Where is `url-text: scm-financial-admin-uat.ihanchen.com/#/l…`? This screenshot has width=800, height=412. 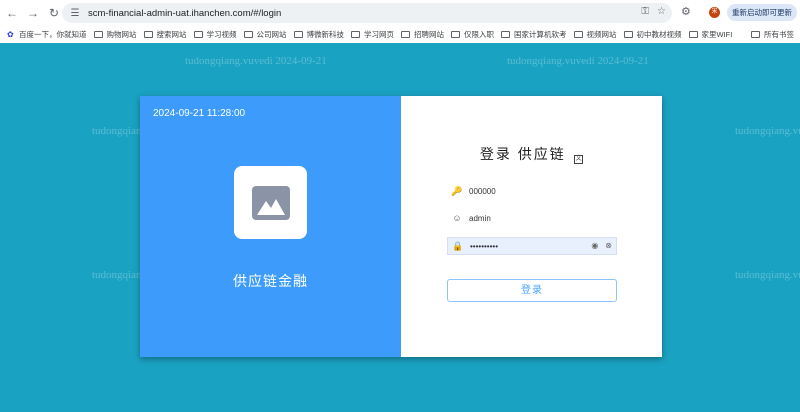 url-text: scm-financial-admin-uat.ihanchen.com/#/l… is located at coordinates (184, 13).